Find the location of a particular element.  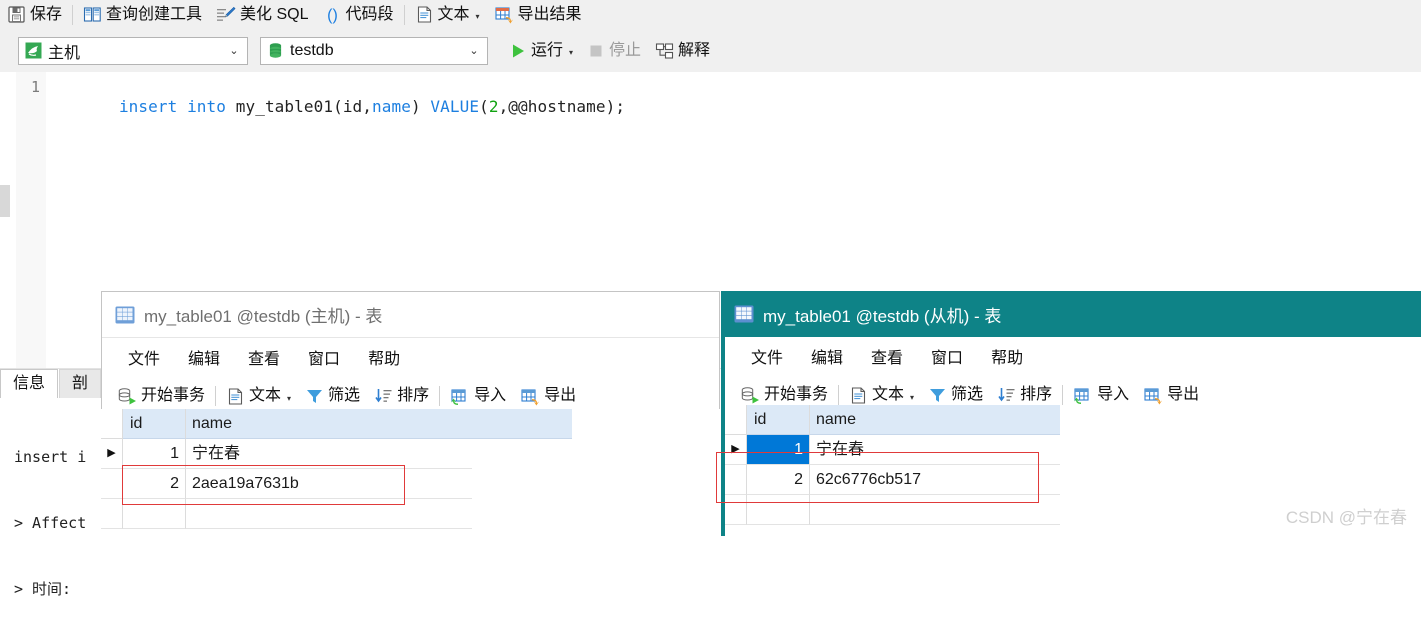

text-label-slave: 文本 is located at coordinates (888, 394).